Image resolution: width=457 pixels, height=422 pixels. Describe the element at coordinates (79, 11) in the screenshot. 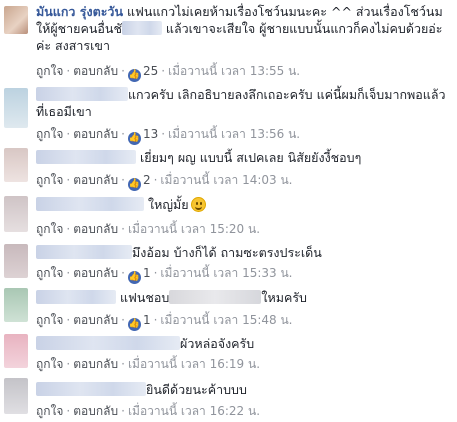

I see `comment-author: มันแกว รุ่งตะวัน` at that location.